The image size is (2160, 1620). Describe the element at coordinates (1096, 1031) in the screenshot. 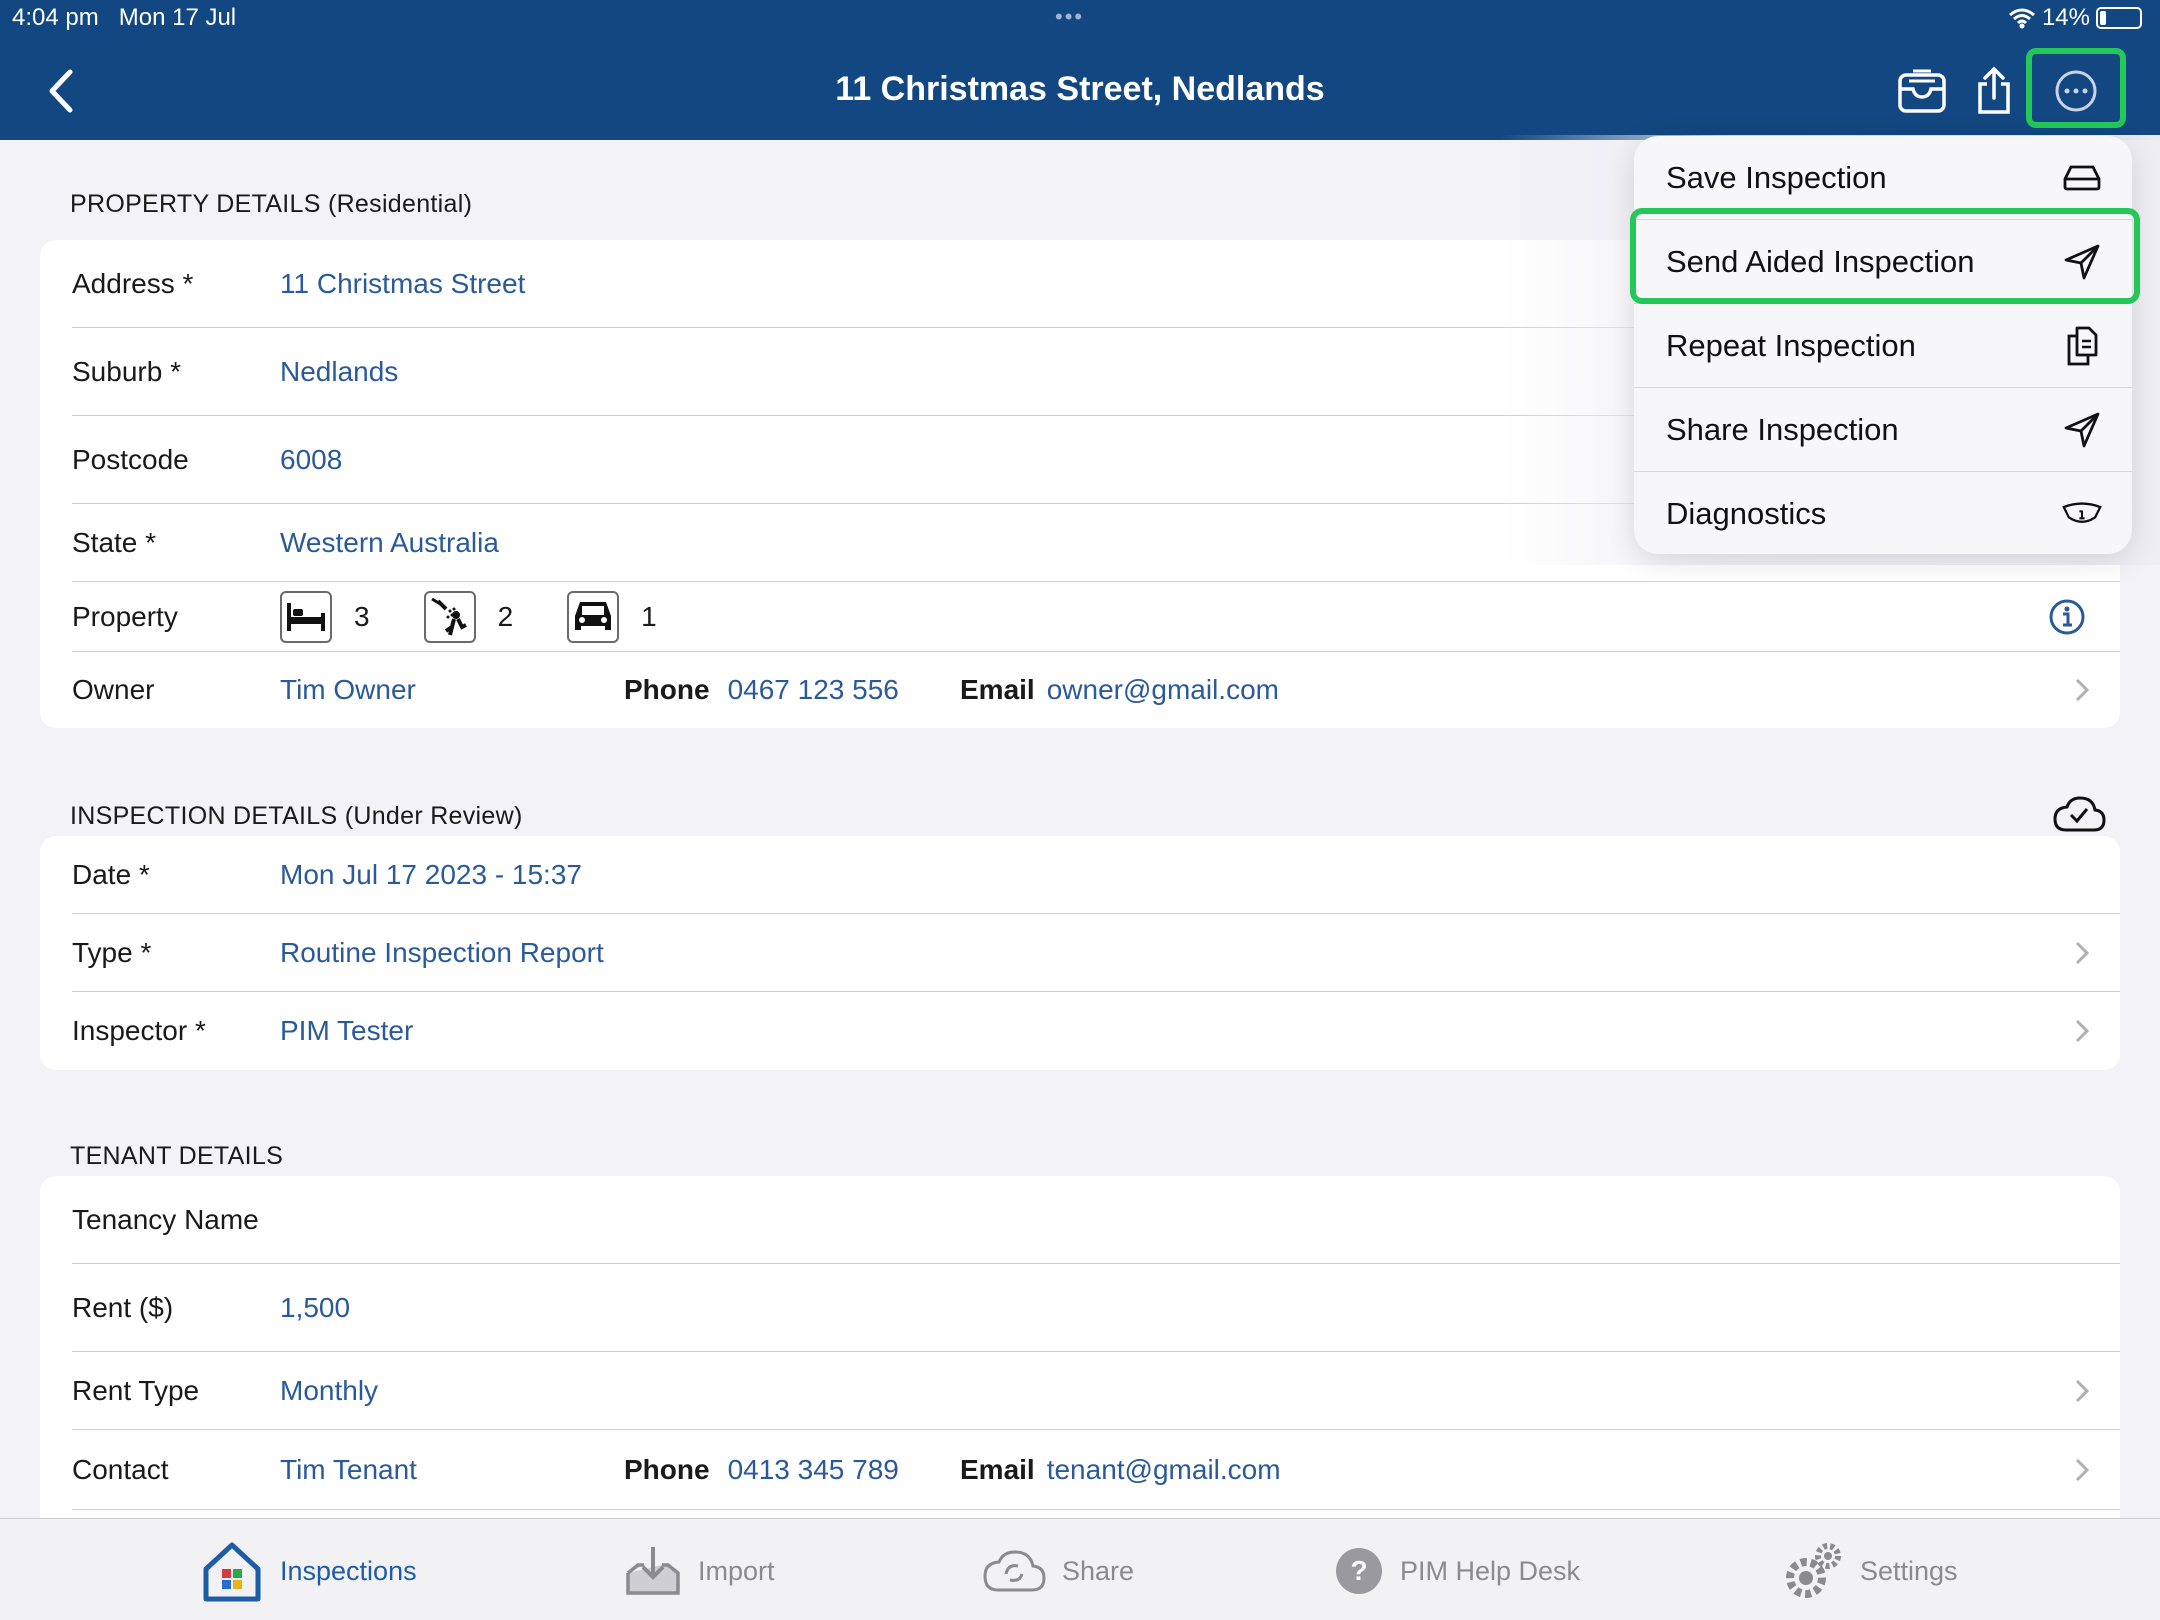

I see `inspector-row: Inspector * PIM Tester` at that location.